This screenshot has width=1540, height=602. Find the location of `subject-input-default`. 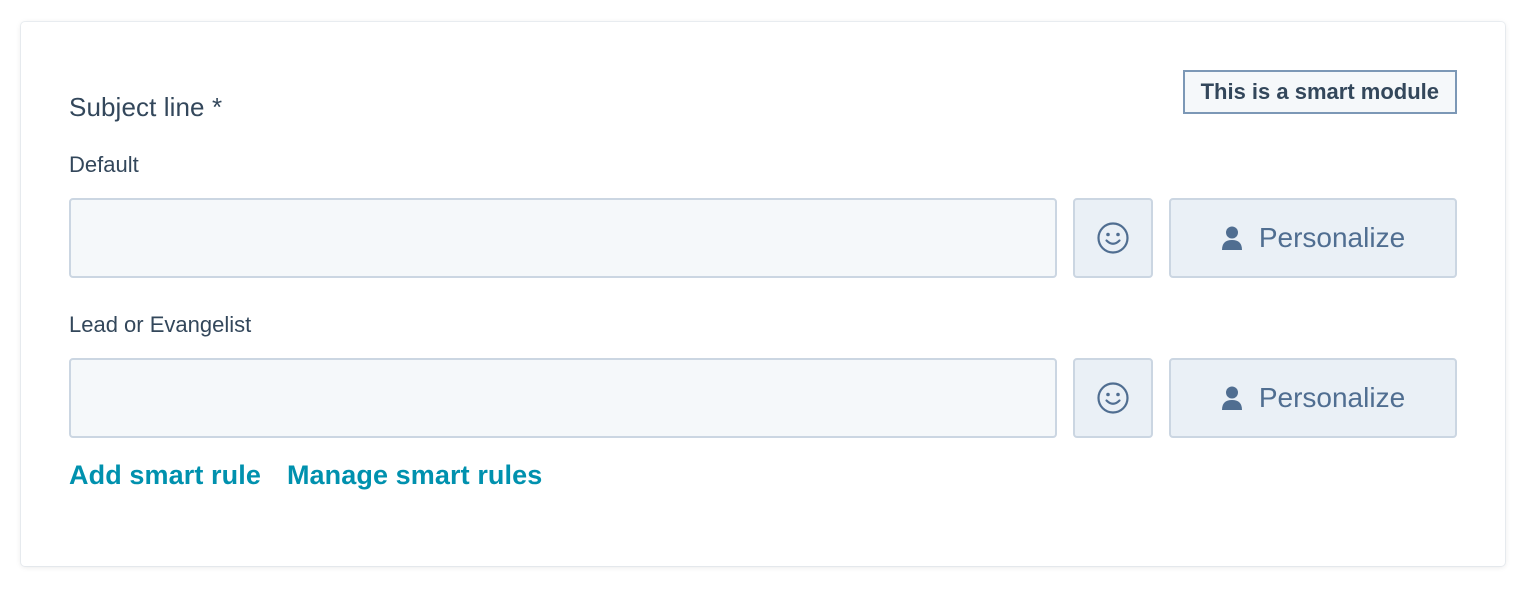

subject-input-default is located at coordinates (563, 238).